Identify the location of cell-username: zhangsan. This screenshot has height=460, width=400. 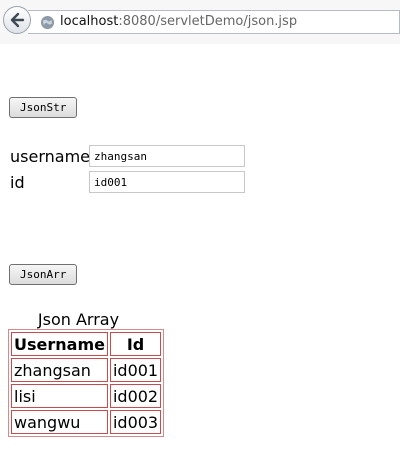
(59, 370).